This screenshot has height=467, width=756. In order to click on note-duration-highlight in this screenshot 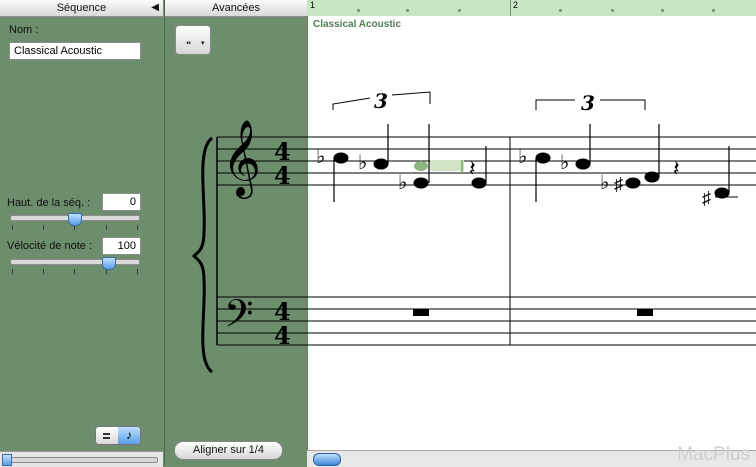, I will do `click(447, 165)`.